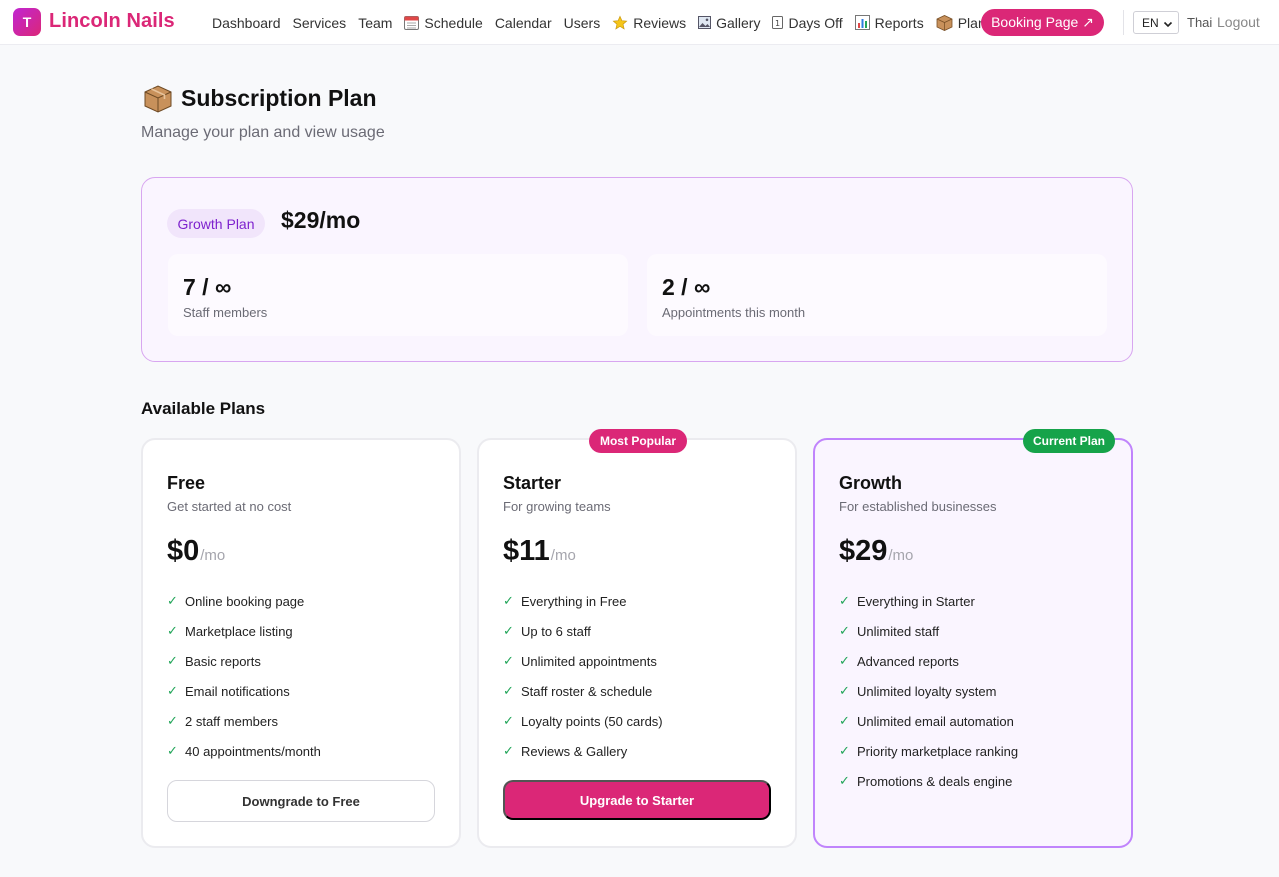 The image size is (1279, 877). I want to click on feature-item: ✓ 40 appointments/month, so click(244, 751).